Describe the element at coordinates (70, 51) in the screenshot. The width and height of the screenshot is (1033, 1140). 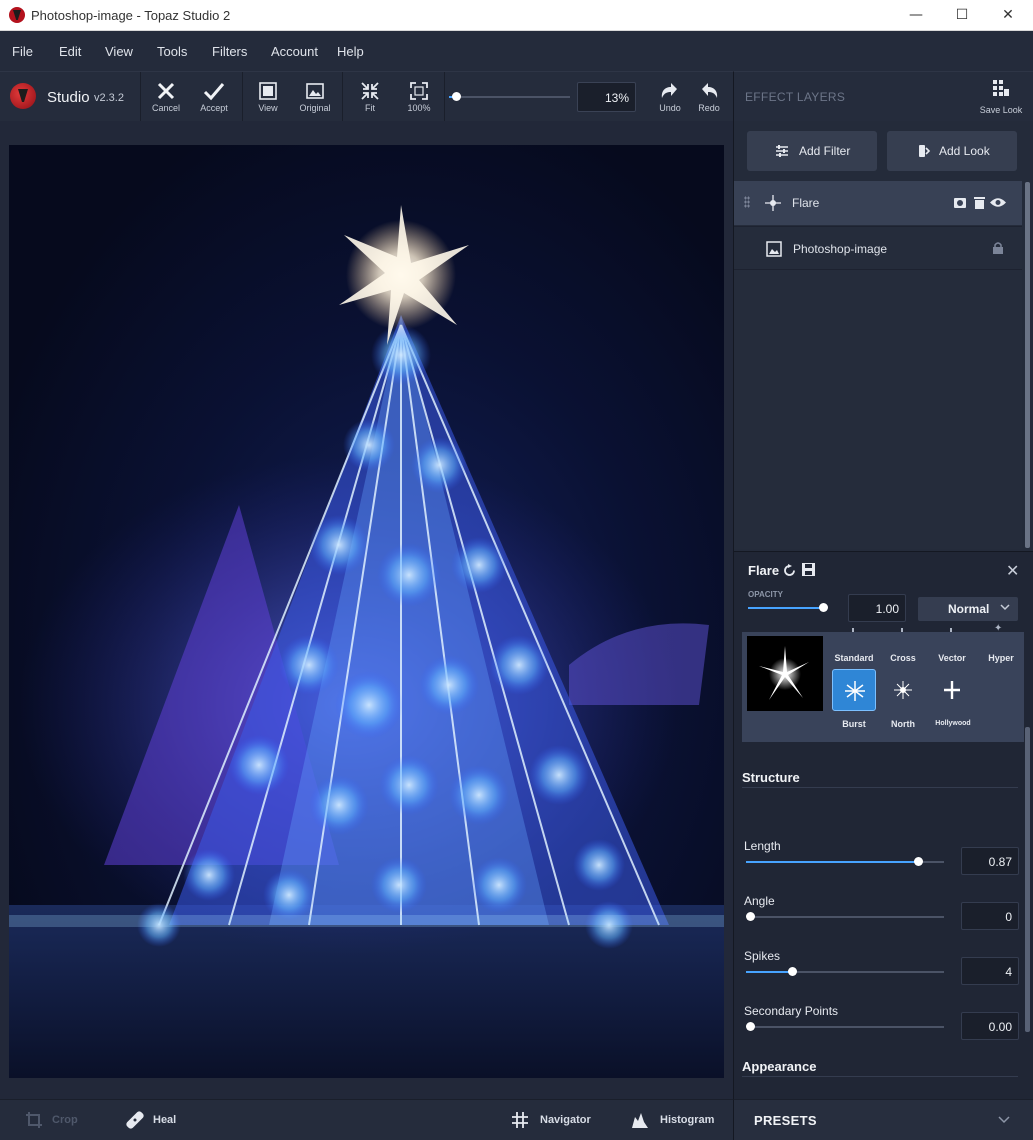
I see `menu-edit: Edit` at that location.